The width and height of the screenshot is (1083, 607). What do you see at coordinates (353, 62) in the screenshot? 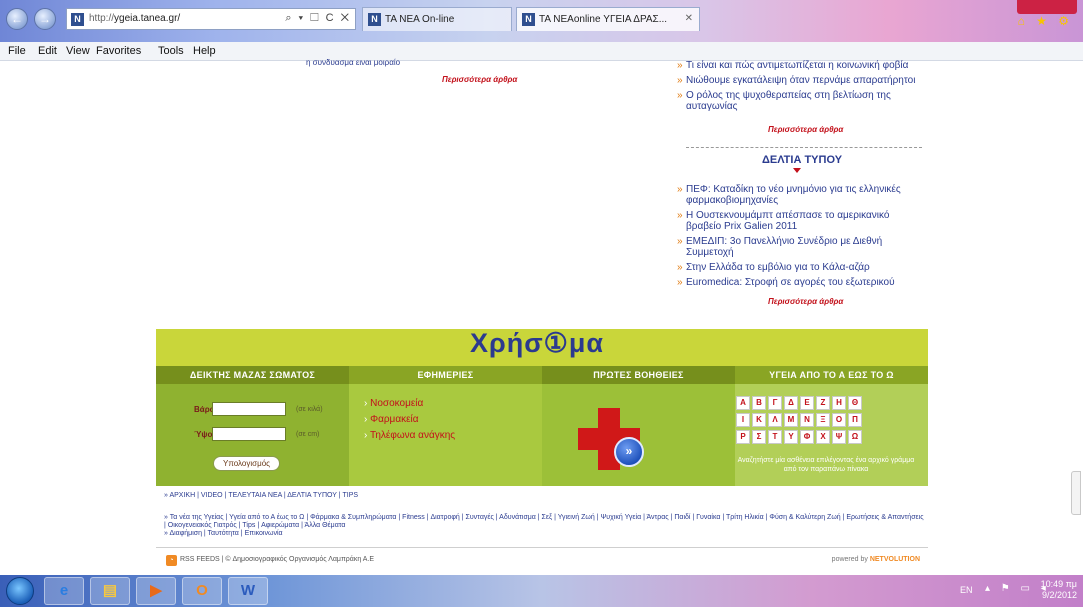
I see `article-snippet: η συνδυασμα ειναι μοιραίο` at bounding box center [353, 62].